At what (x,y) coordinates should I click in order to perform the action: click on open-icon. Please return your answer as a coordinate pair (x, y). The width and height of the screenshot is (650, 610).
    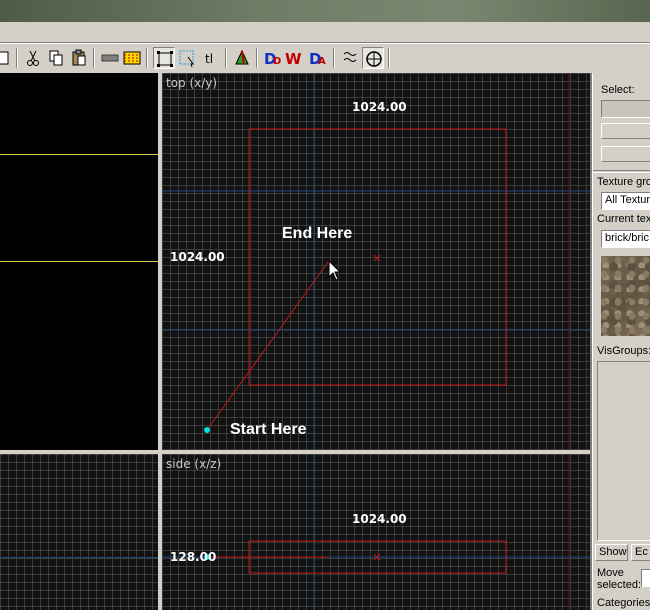
    Looking at the image, I should click on (7, 58).